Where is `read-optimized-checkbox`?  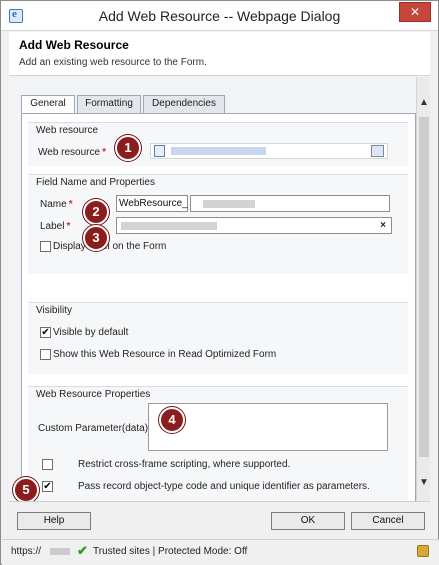
read-optimized-checkbox is located at coordinates (45, 354).